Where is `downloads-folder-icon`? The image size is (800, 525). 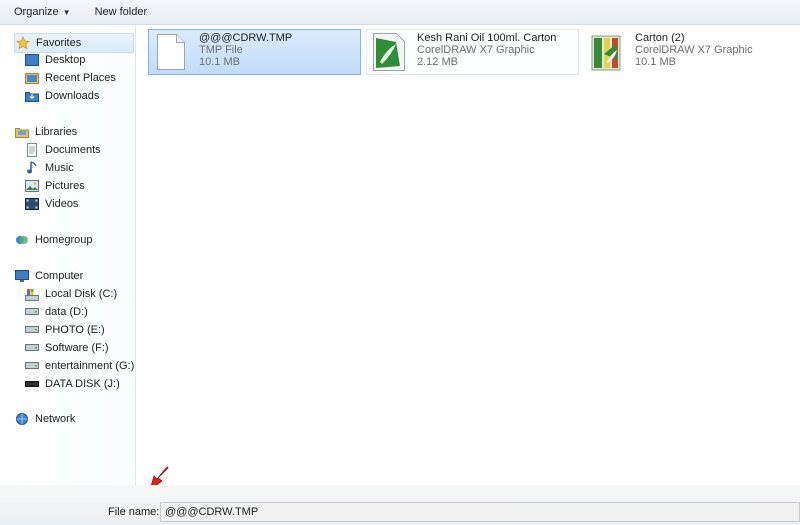 downloads-folder-icon is located at coordinates (32, 96).